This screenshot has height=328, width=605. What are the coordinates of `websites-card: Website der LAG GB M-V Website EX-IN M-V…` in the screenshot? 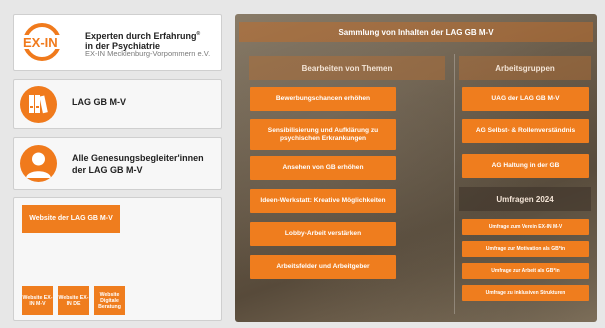 It's located at (117, 259).